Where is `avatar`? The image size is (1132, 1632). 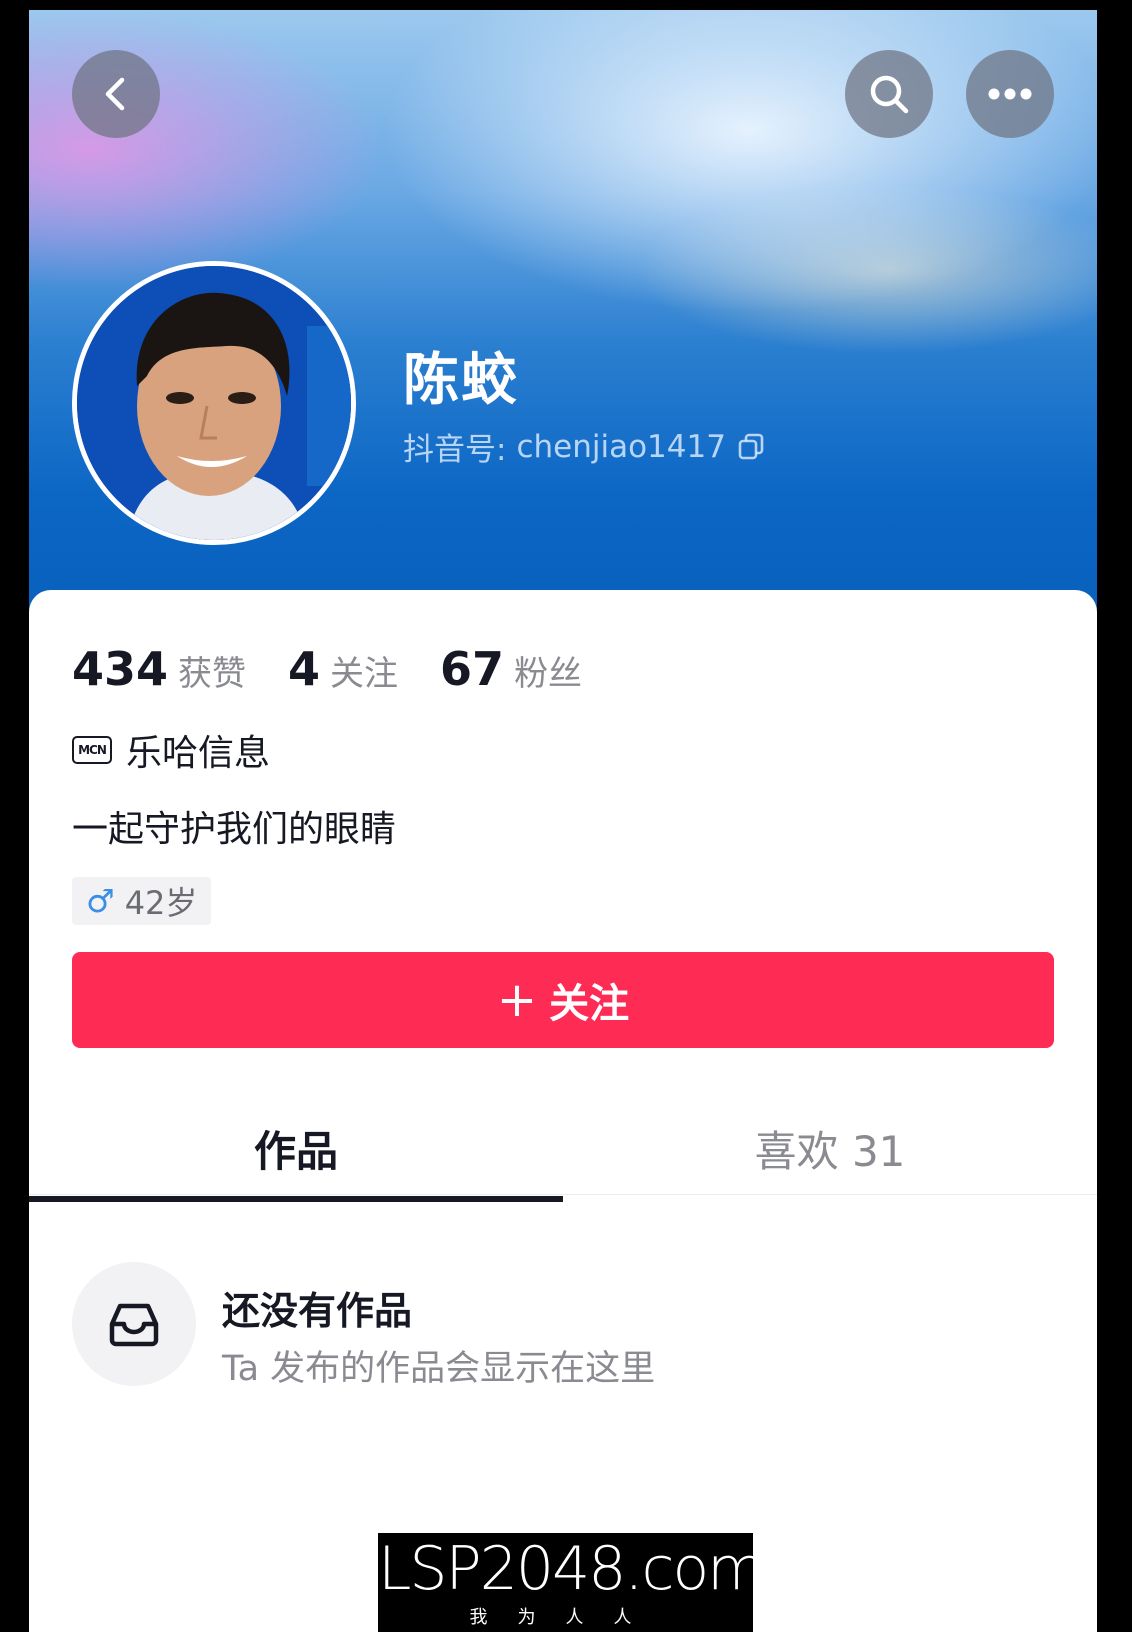 avatar is located at coordinates (214, 403).